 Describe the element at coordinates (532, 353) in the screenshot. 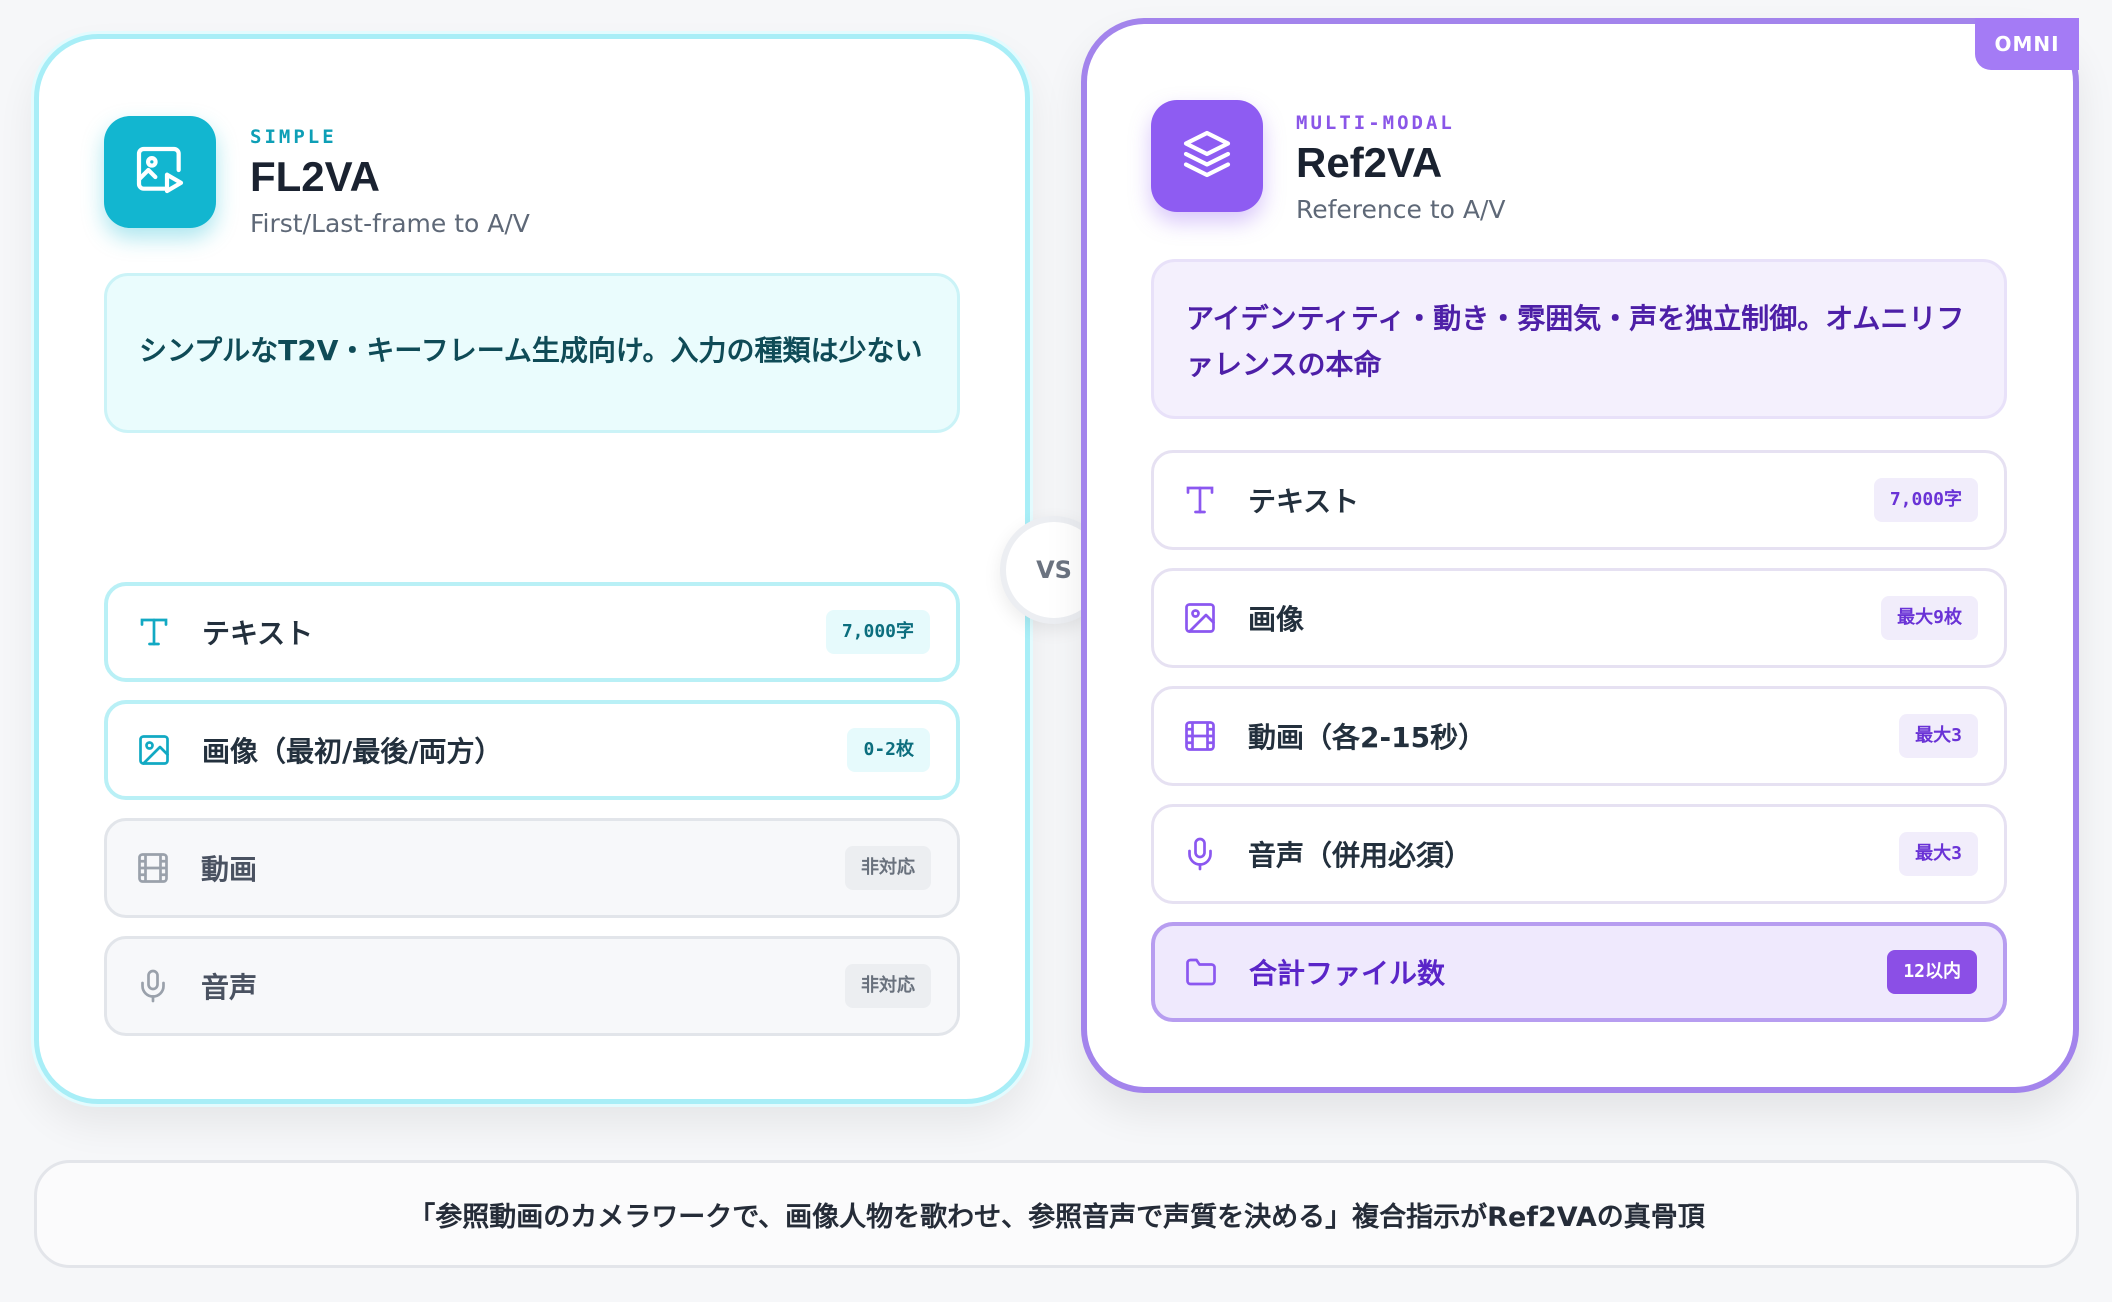

I see `fl2va-description: シンプルなT2V・キーフレーム生成向け。入力の種類は少ない` at that location.